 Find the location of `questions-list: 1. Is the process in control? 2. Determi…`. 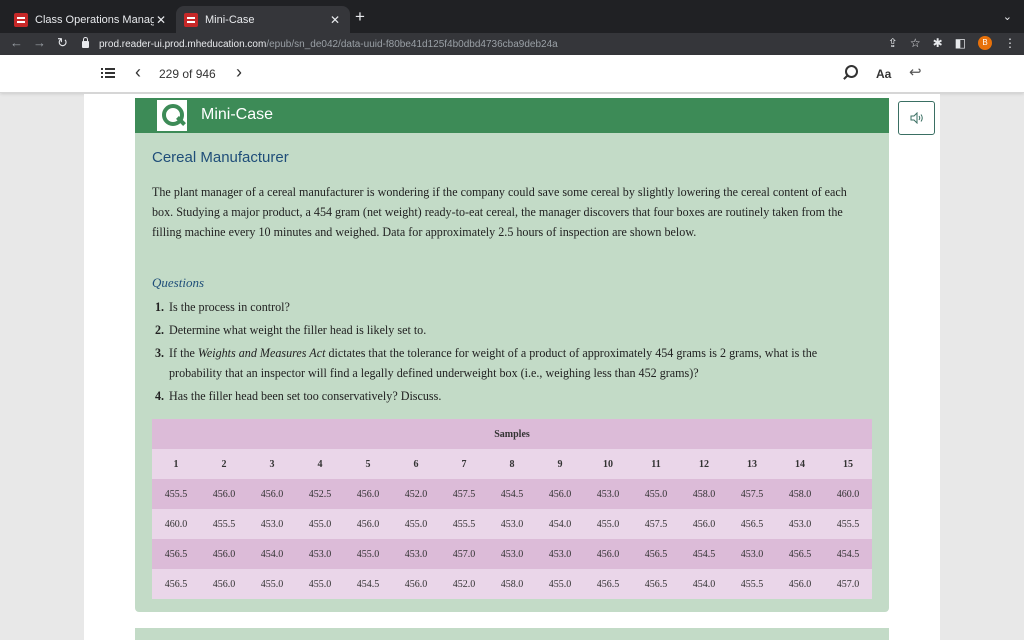

questions-list: 1. Is the process in control? 2. Determi… is located at coordinates (513, 353).